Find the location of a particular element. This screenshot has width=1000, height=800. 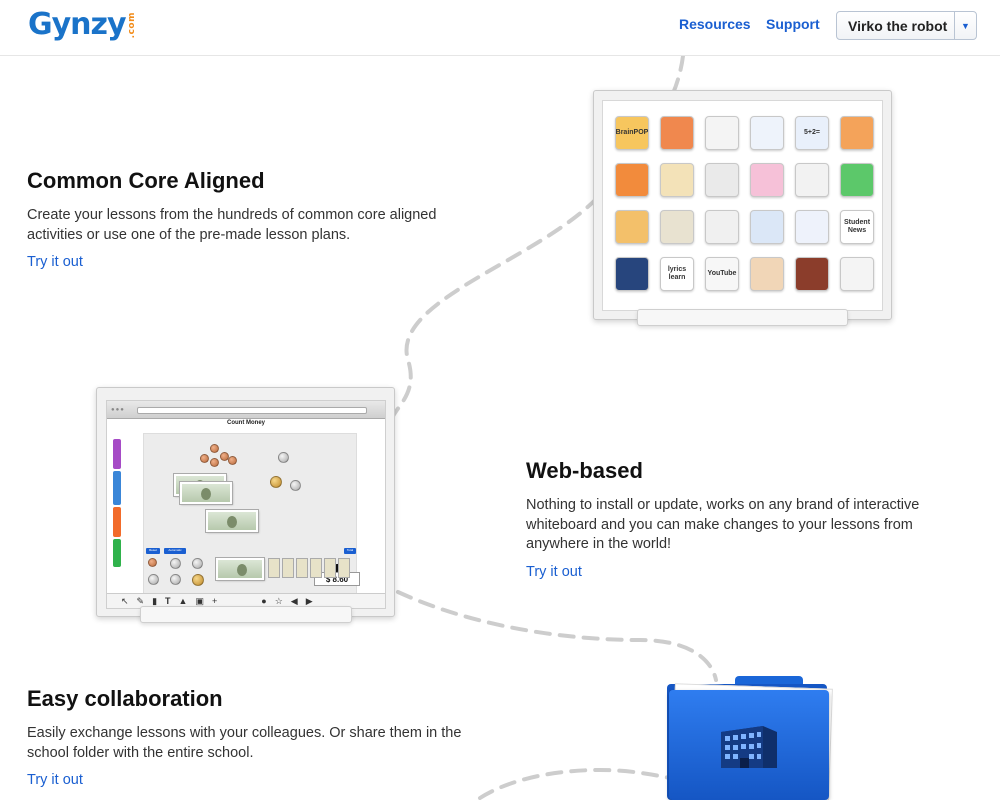

total-mini-button: Total is located at coordinates (350, 551).